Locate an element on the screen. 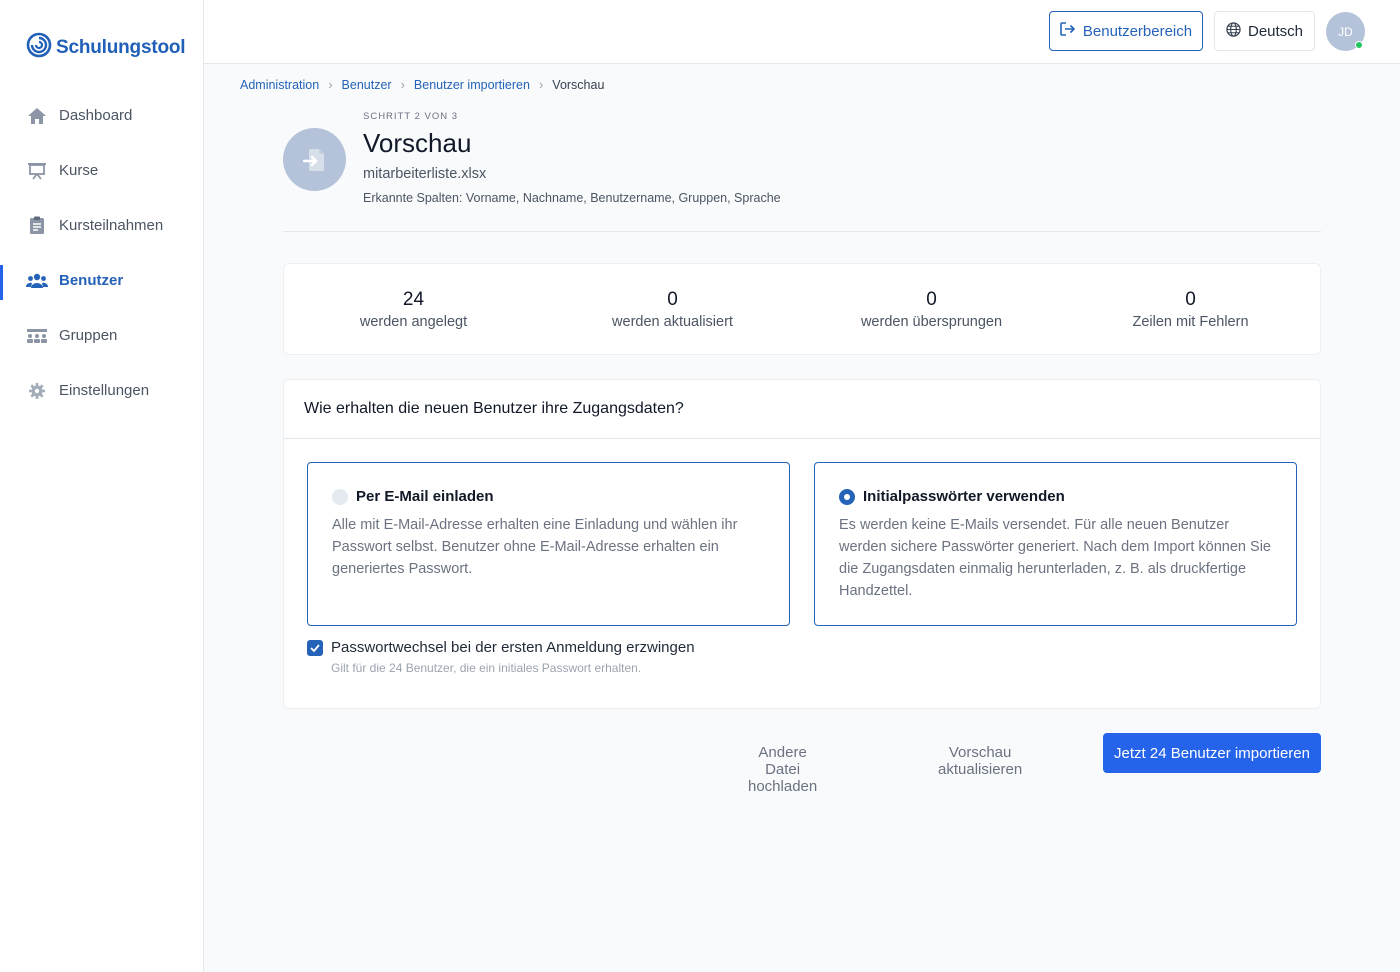 The width and height of the screenshot is (1400, 972). sidebar-item-gruppen: Gruppen is located at coordinates (102, 335).